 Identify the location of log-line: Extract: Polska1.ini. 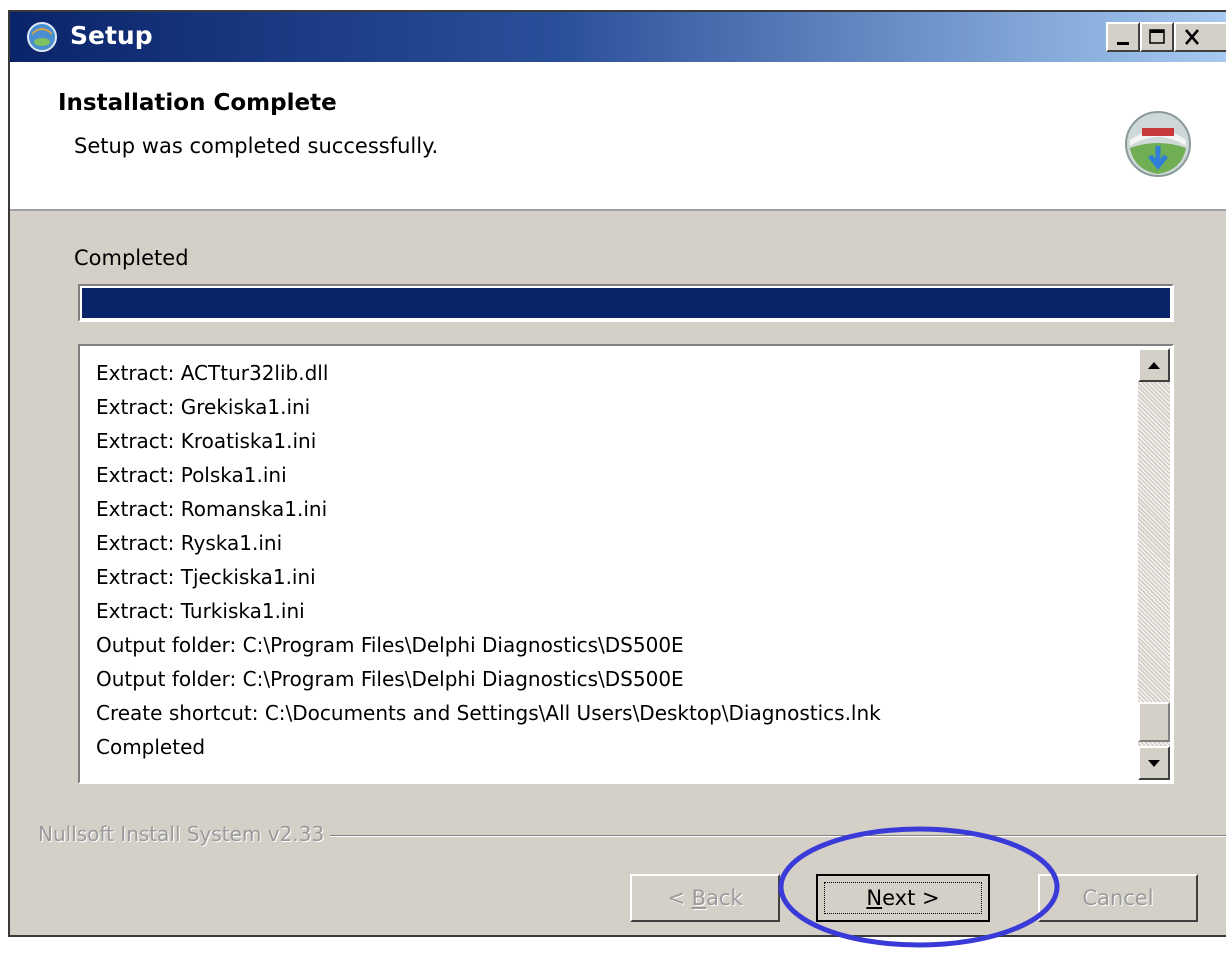
(191, 475).